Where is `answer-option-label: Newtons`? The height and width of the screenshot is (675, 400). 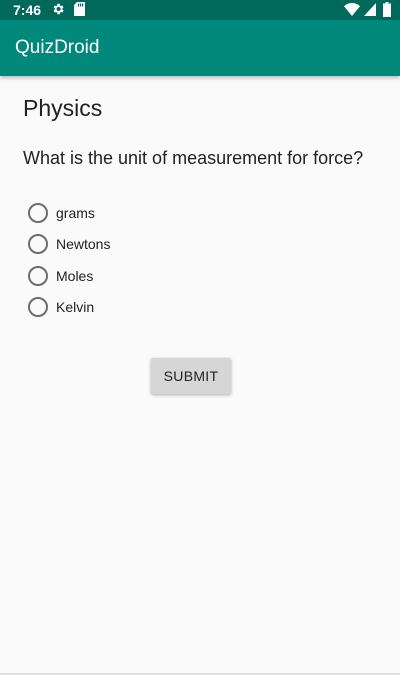
answer-option-label: Newtons is located at coordinates (83, 244).